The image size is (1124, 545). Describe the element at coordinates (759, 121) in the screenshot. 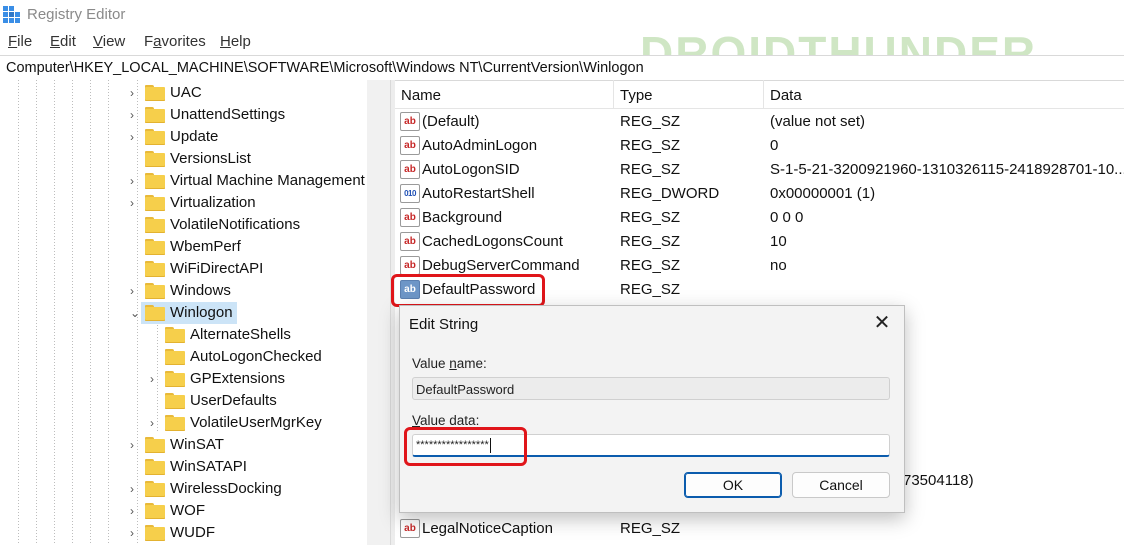

I see `table-row: ab (Default) REG_SZ (value not set)` at that location.